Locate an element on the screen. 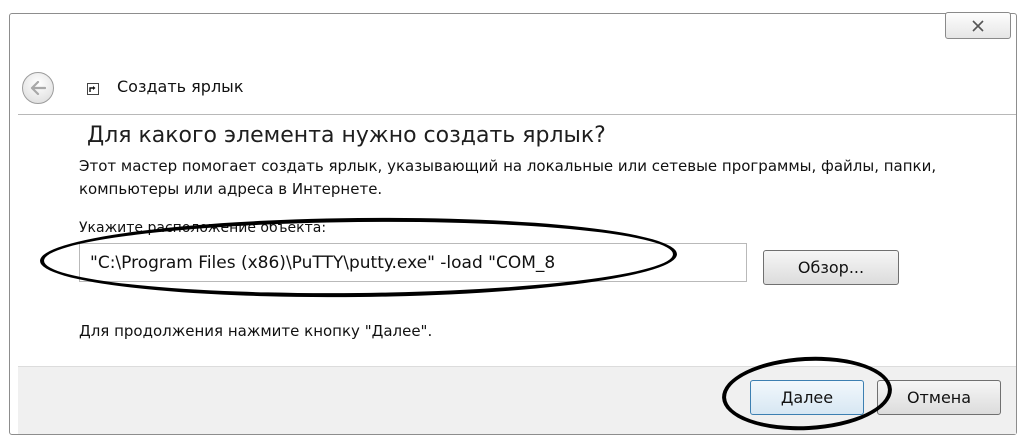  cancel-button: Отмена is located at coordinates (939, 397).